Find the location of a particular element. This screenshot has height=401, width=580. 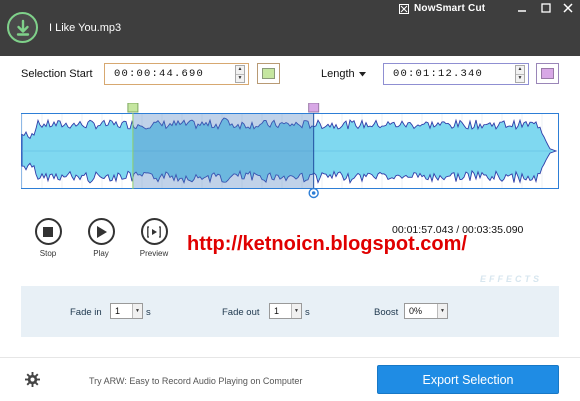

play-control: Play is located at coordinates (101, 238).